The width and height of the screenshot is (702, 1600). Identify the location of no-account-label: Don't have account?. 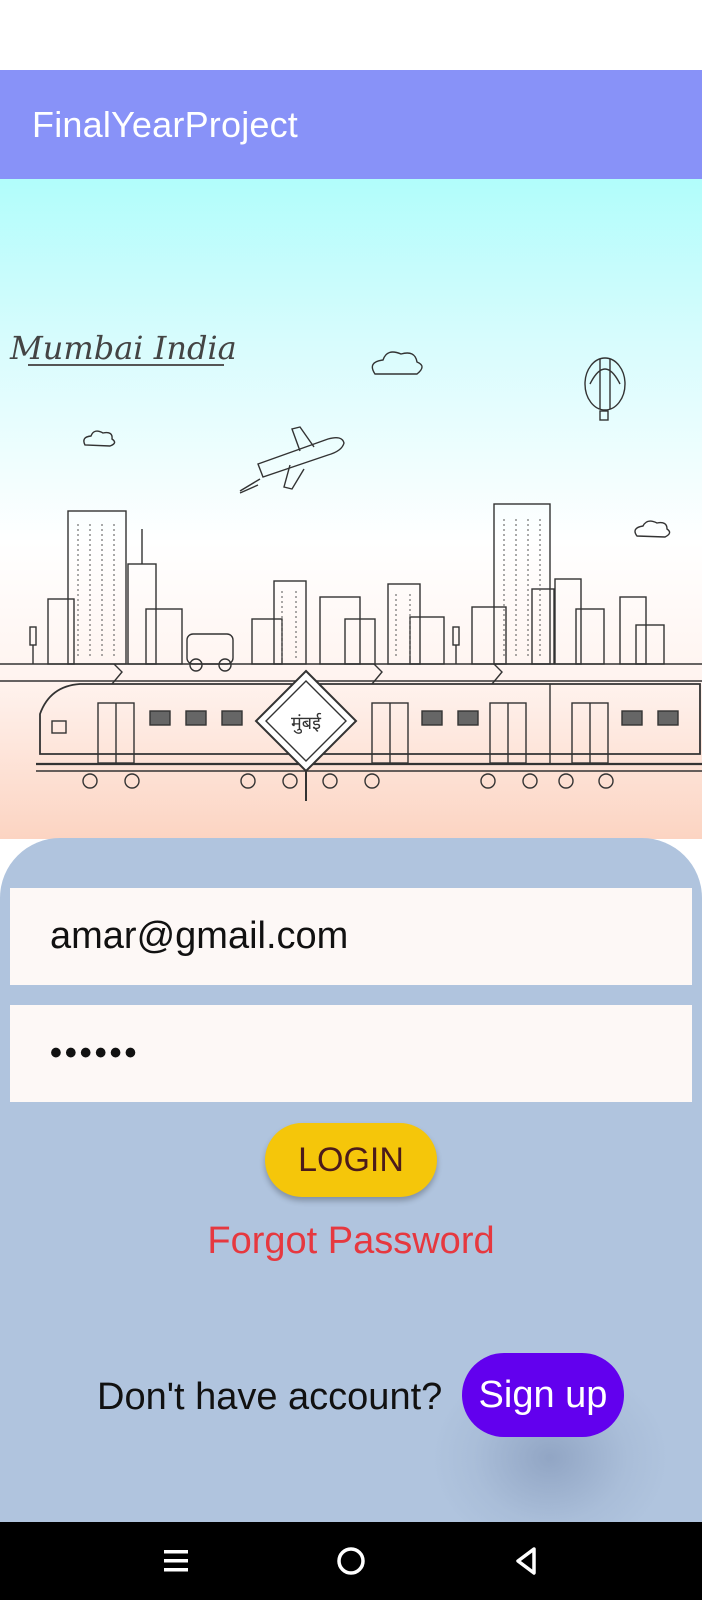
(270, 1397).